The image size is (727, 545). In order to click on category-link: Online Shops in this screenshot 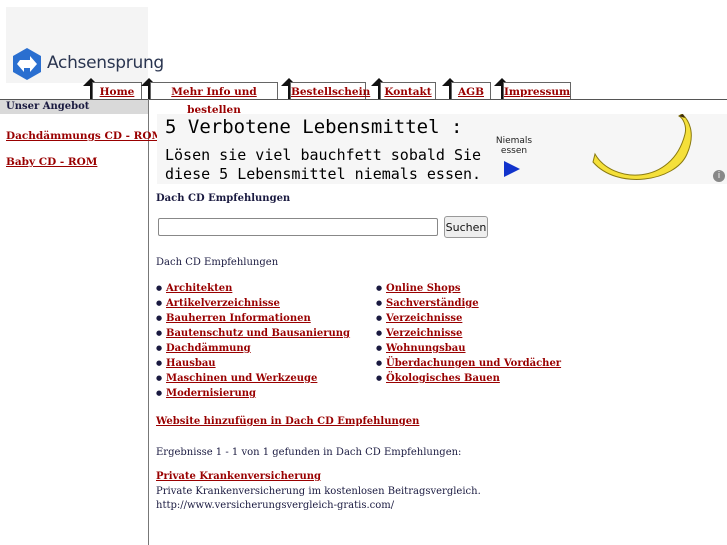, I will do `click(423, 288)`.